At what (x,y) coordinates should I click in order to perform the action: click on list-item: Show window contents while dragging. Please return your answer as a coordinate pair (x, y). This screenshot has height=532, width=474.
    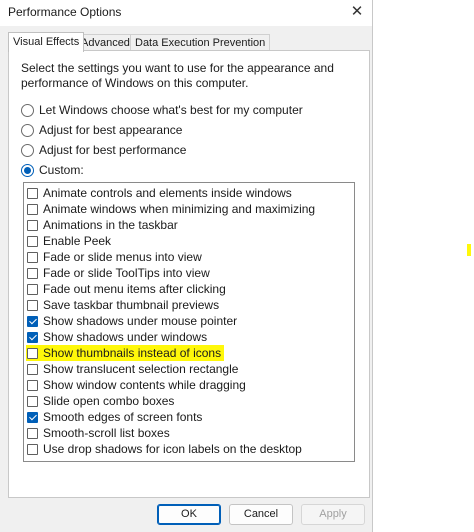
    Looking at the image, I should click on (138, 385).